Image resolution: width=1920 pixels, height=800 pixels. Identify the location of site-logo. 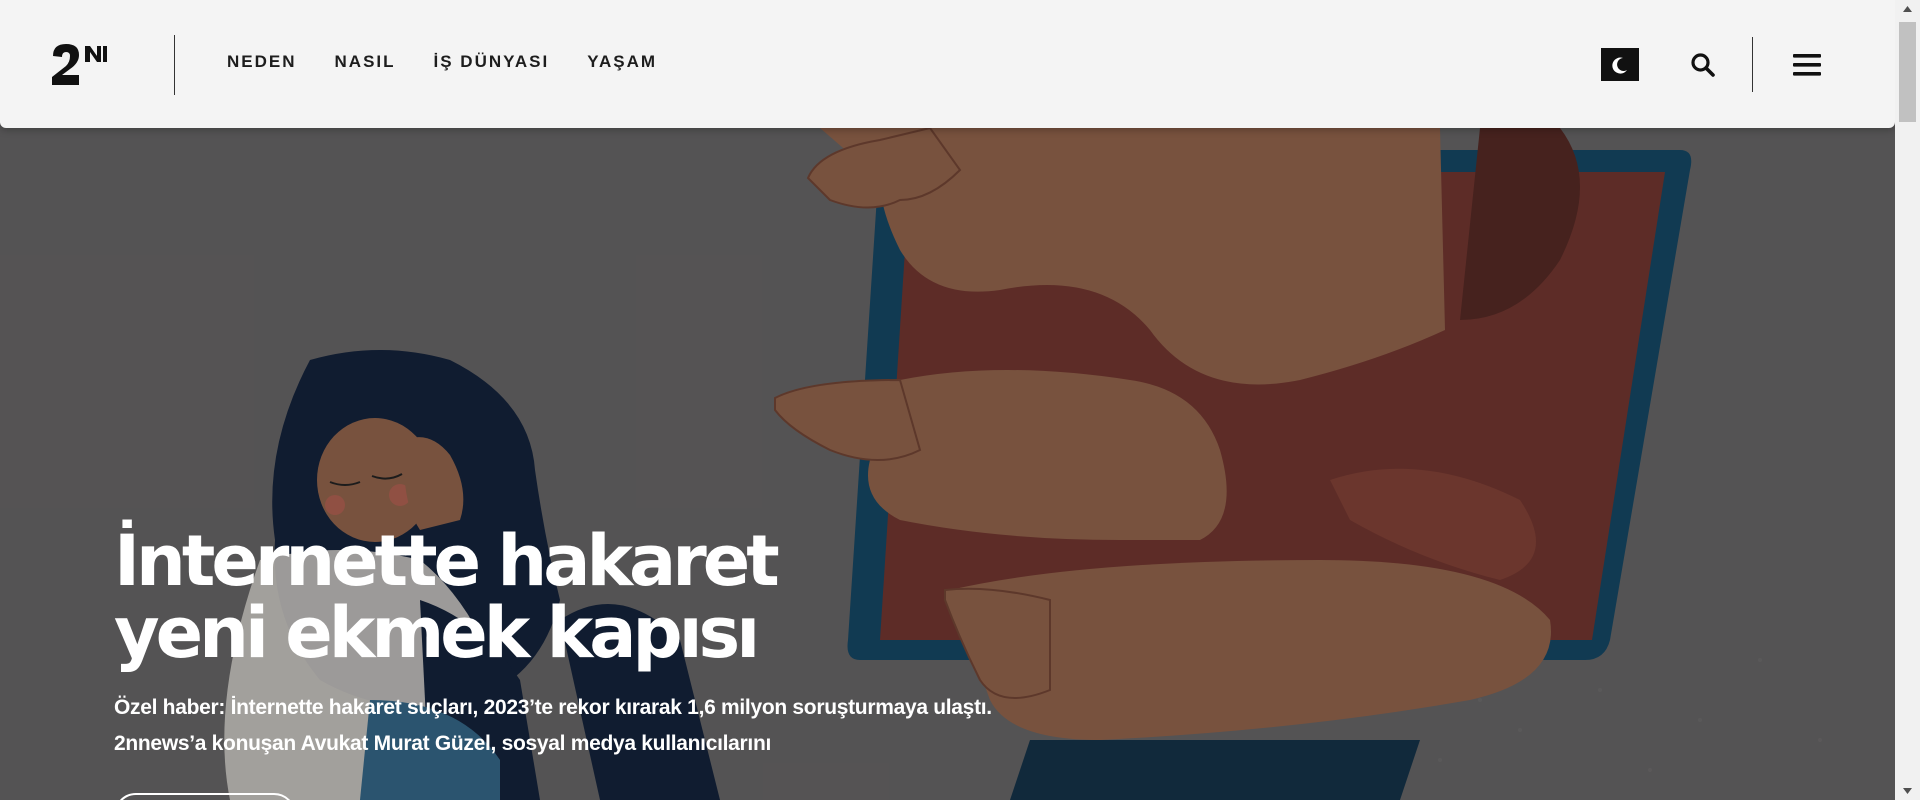
(80, 65).